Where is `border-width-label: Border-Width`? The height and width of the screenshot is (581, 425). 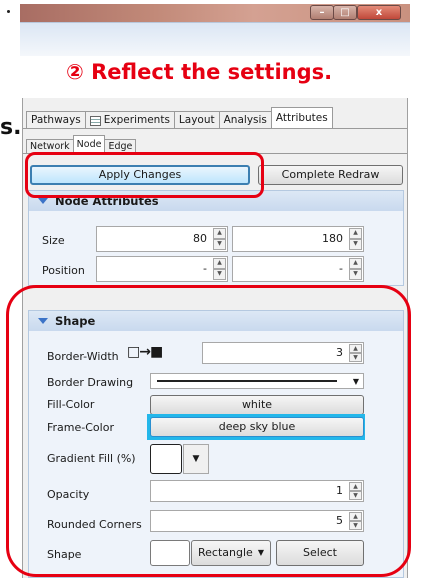
border-width-label: Border-Width is located at coordinates (83, 356).